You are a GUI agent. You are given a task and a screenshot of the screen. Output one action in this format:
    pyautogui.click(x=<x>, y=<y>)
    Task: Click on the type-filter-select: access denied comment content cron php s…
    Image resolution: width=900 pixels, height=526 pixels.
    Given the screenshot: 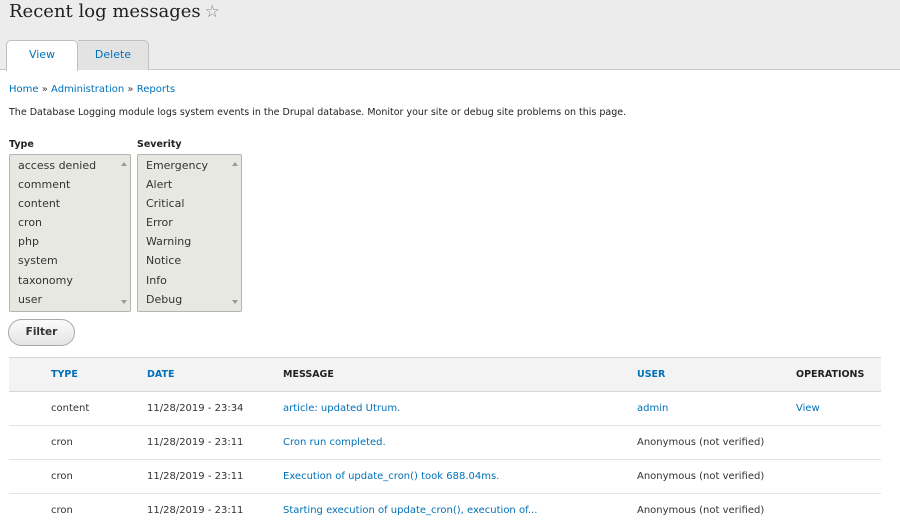 What is the action you would take?
    pyautogui.click(x=70, y=233)
    